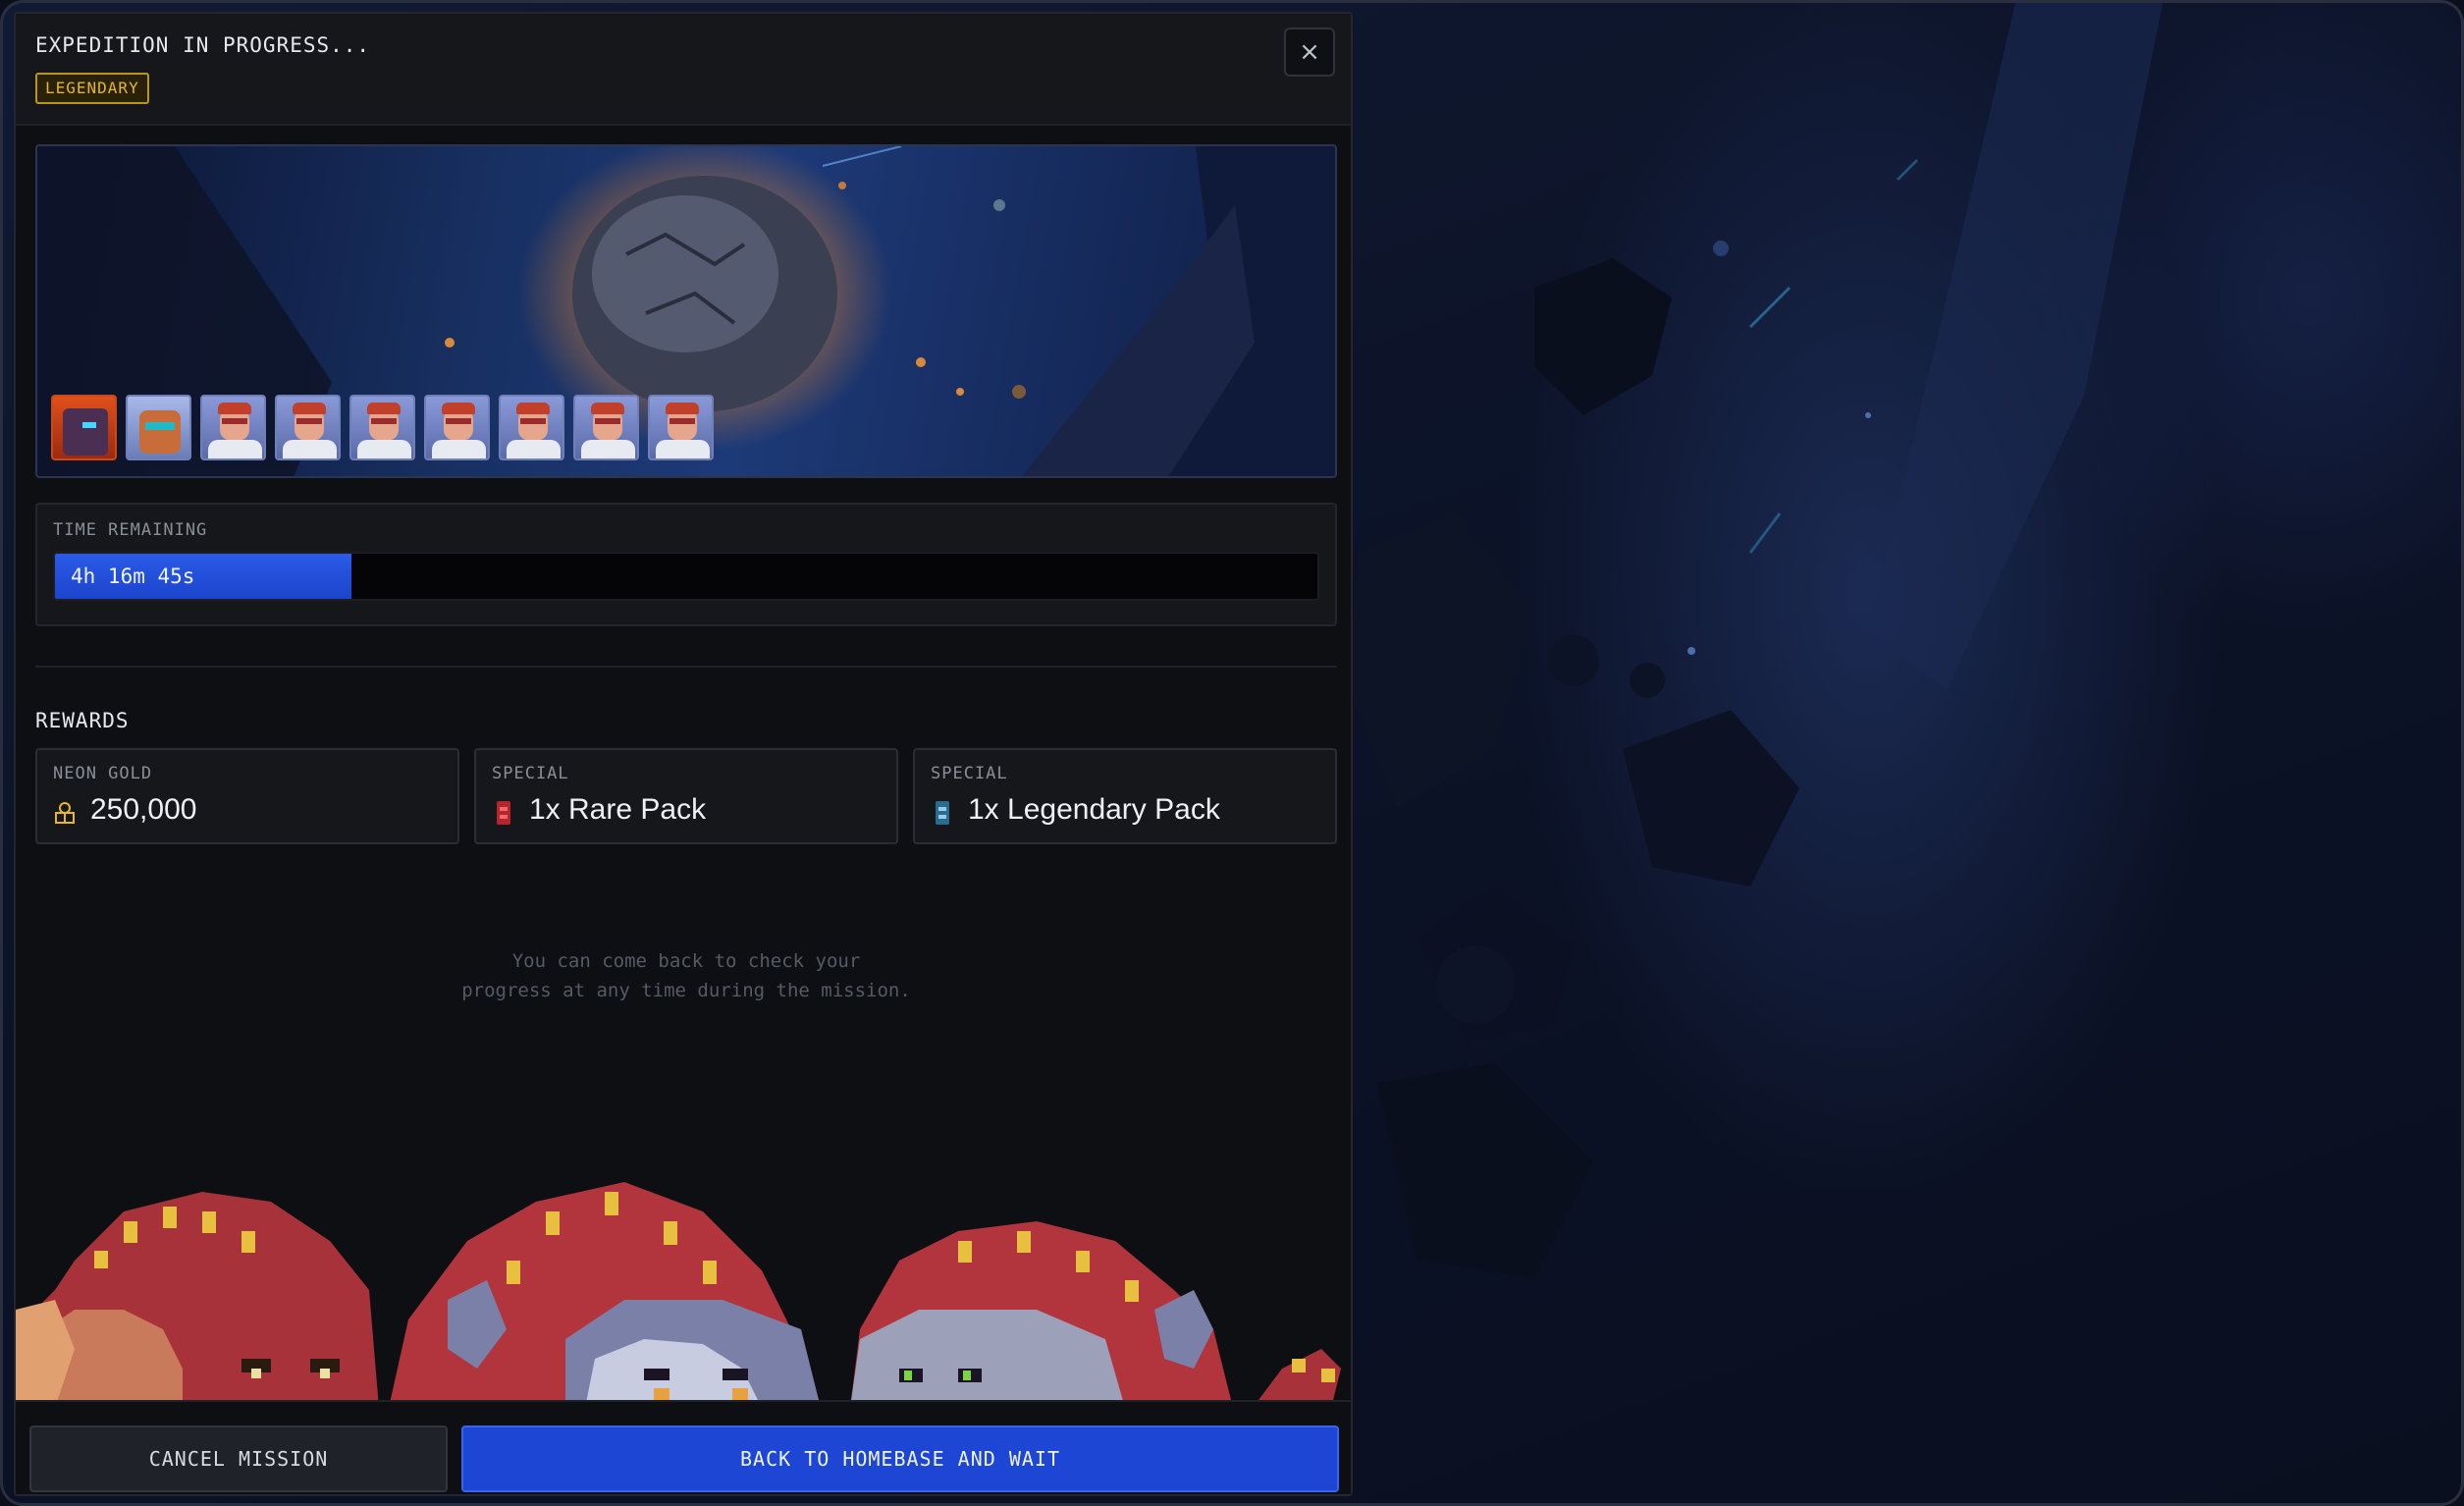 The image size is (2464, 1506). Describe the element at coordinates (239, 1458) in the screenshot. I see `cancel-mission-button: CANCEL MISSION` at that location.